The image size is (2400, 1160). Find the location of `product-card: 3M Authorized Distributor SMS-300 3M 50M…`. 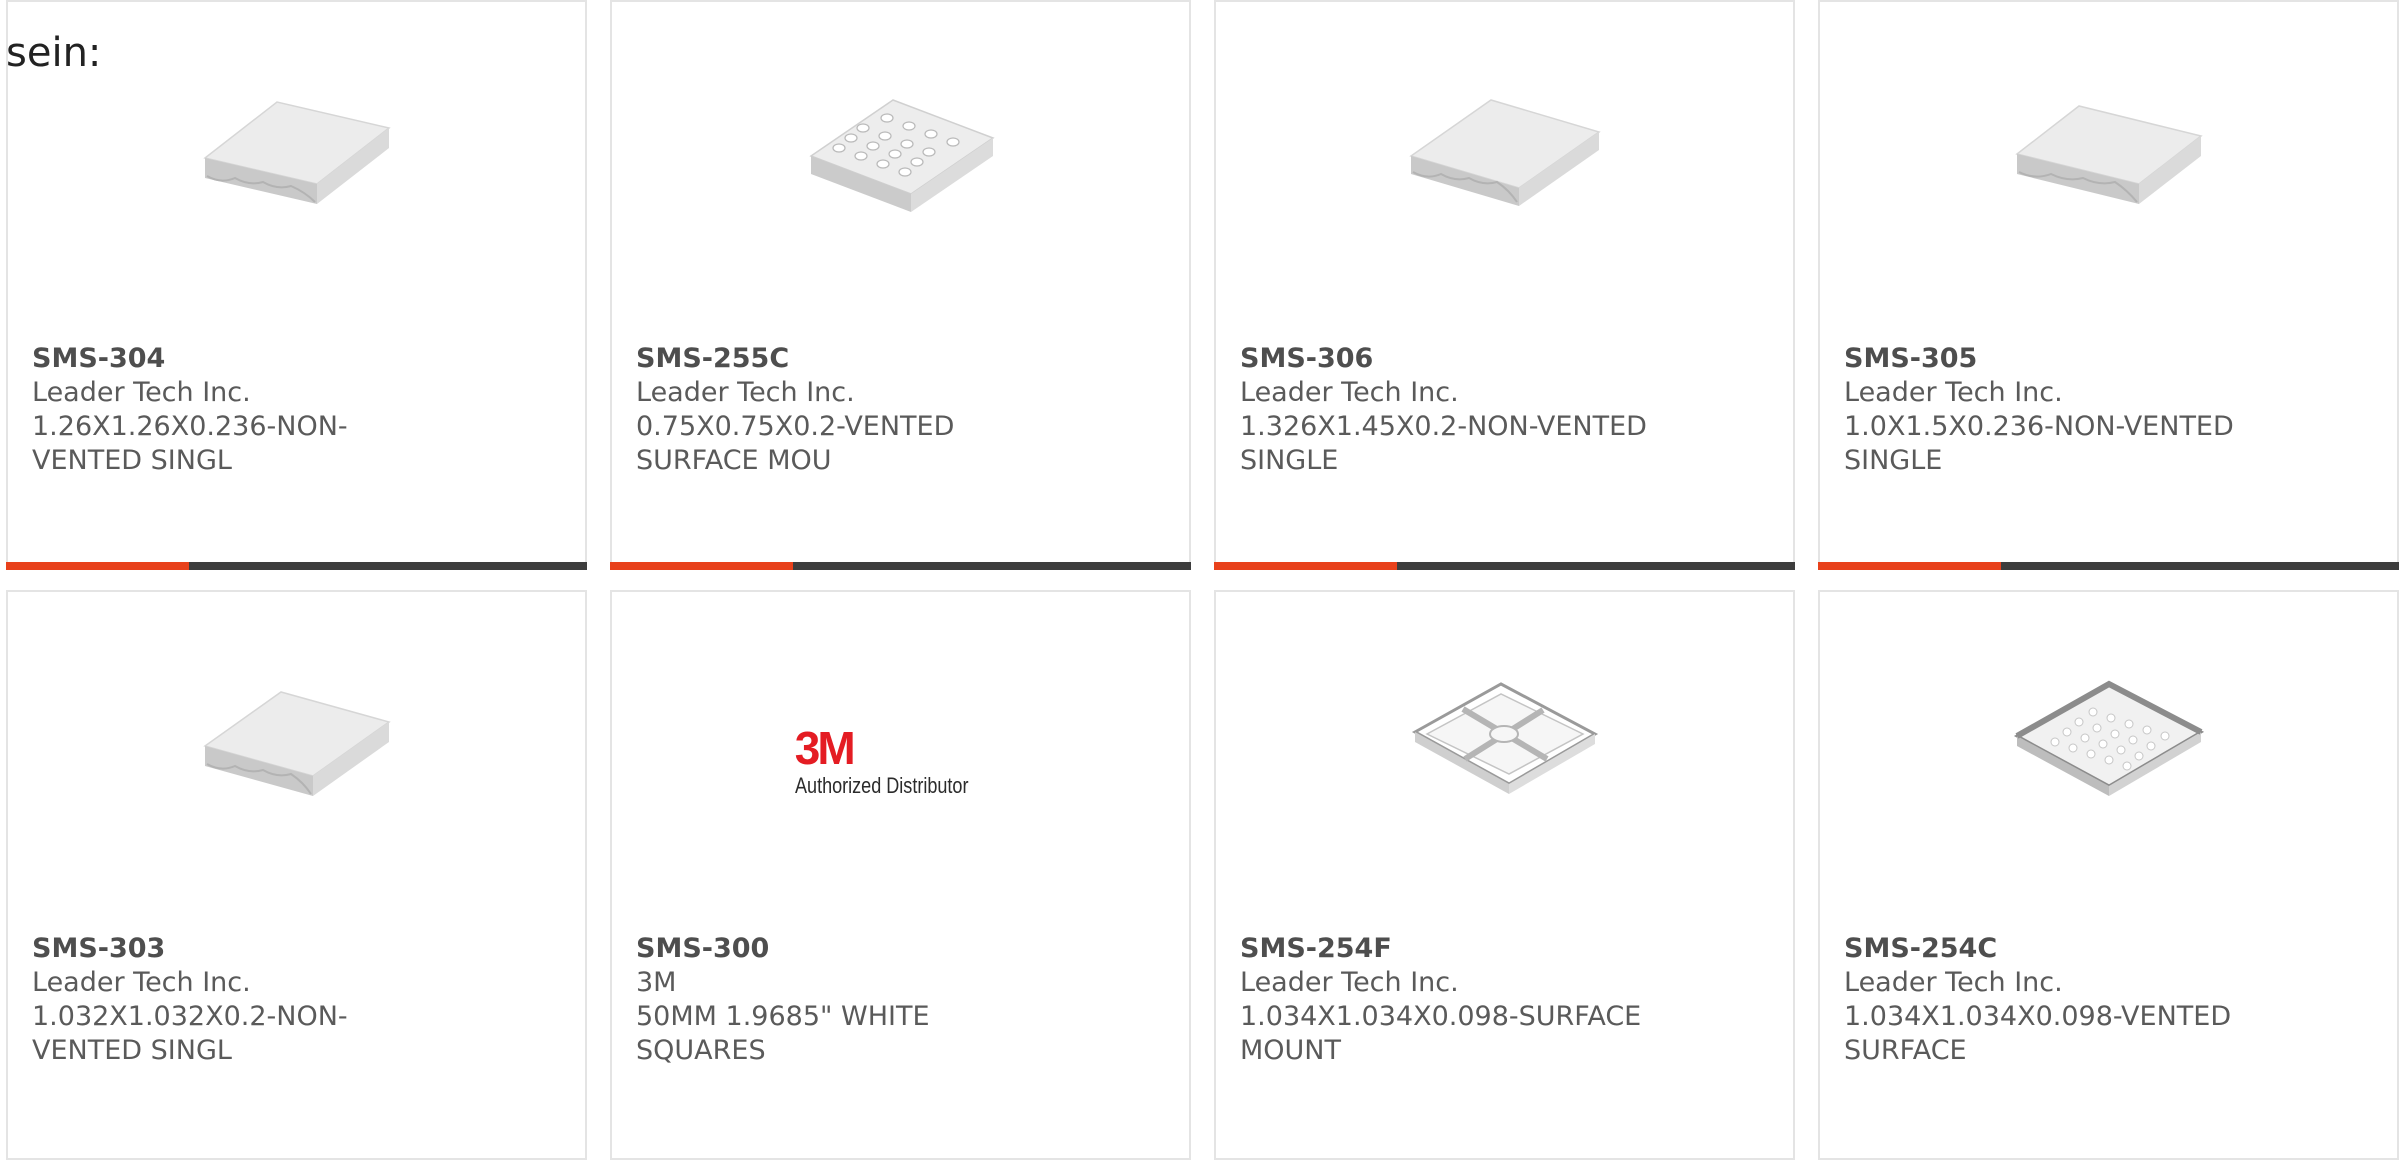

product-card: 3M Authorized Distributor SMS-300 3M 50M… is located at coordinates (900, 875).